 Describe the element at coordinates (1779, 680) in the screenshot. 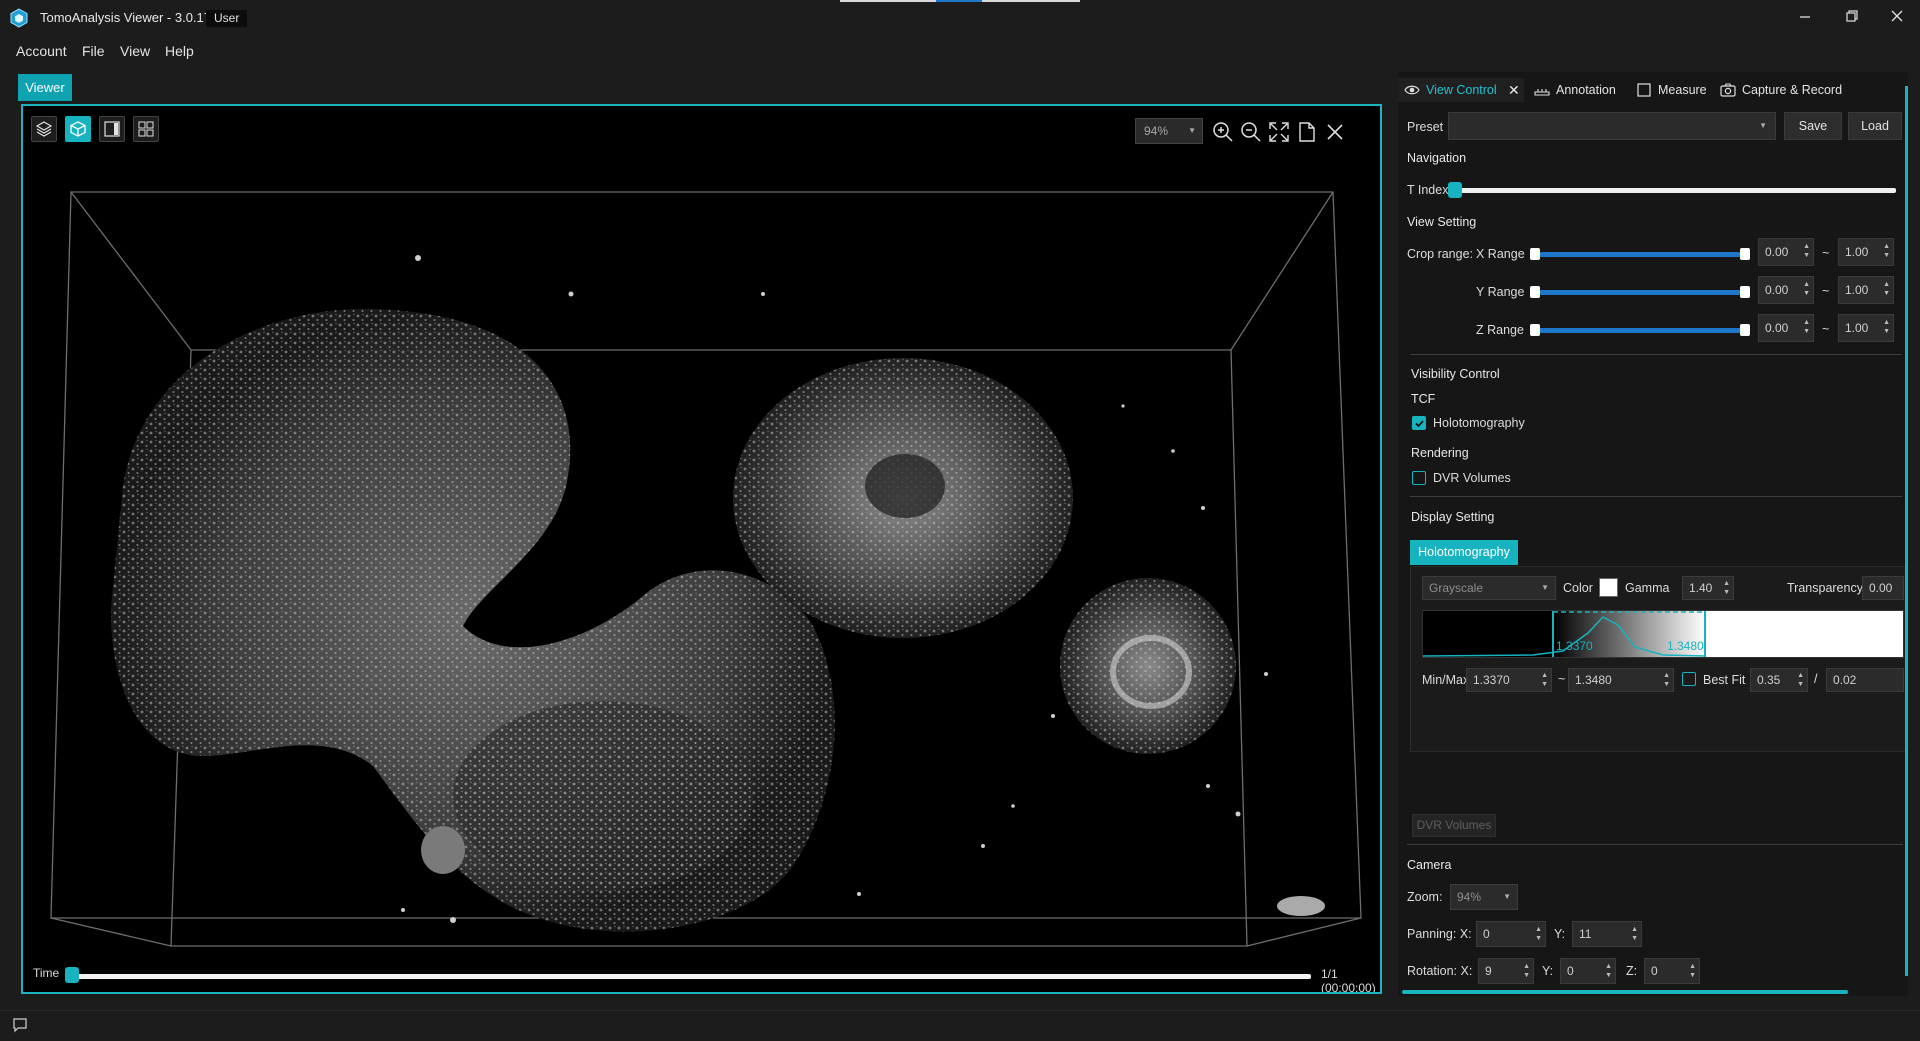

I see `best-fit-input: 0.35 ▲ ▼` at that location.